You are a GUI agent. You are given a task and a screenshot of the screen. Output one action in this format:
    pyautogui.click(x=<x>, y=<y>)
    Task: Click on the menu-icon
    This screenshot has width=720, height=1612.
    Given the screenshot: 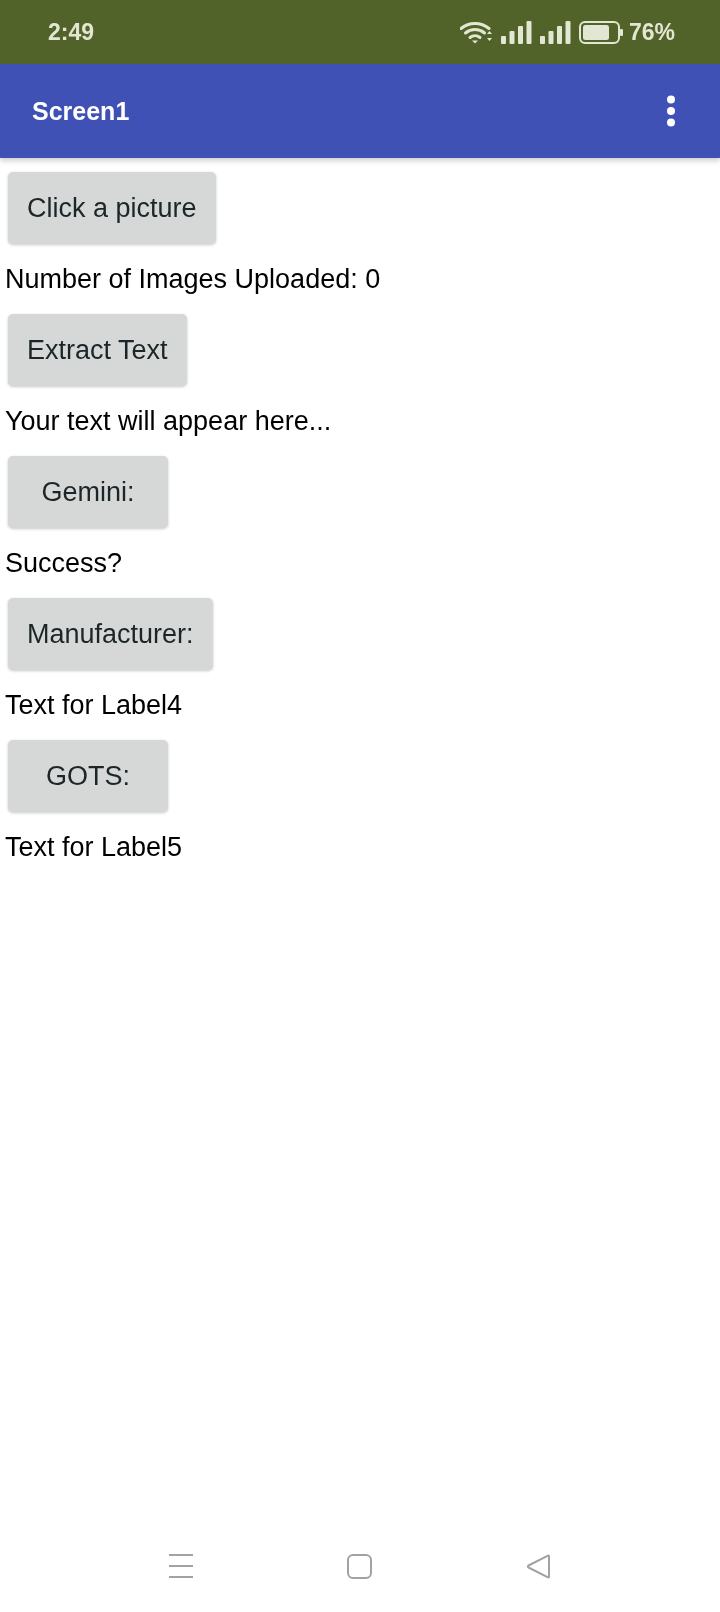 What is the action you would take?
    pyautogui.click(x=181, y=1566)
    